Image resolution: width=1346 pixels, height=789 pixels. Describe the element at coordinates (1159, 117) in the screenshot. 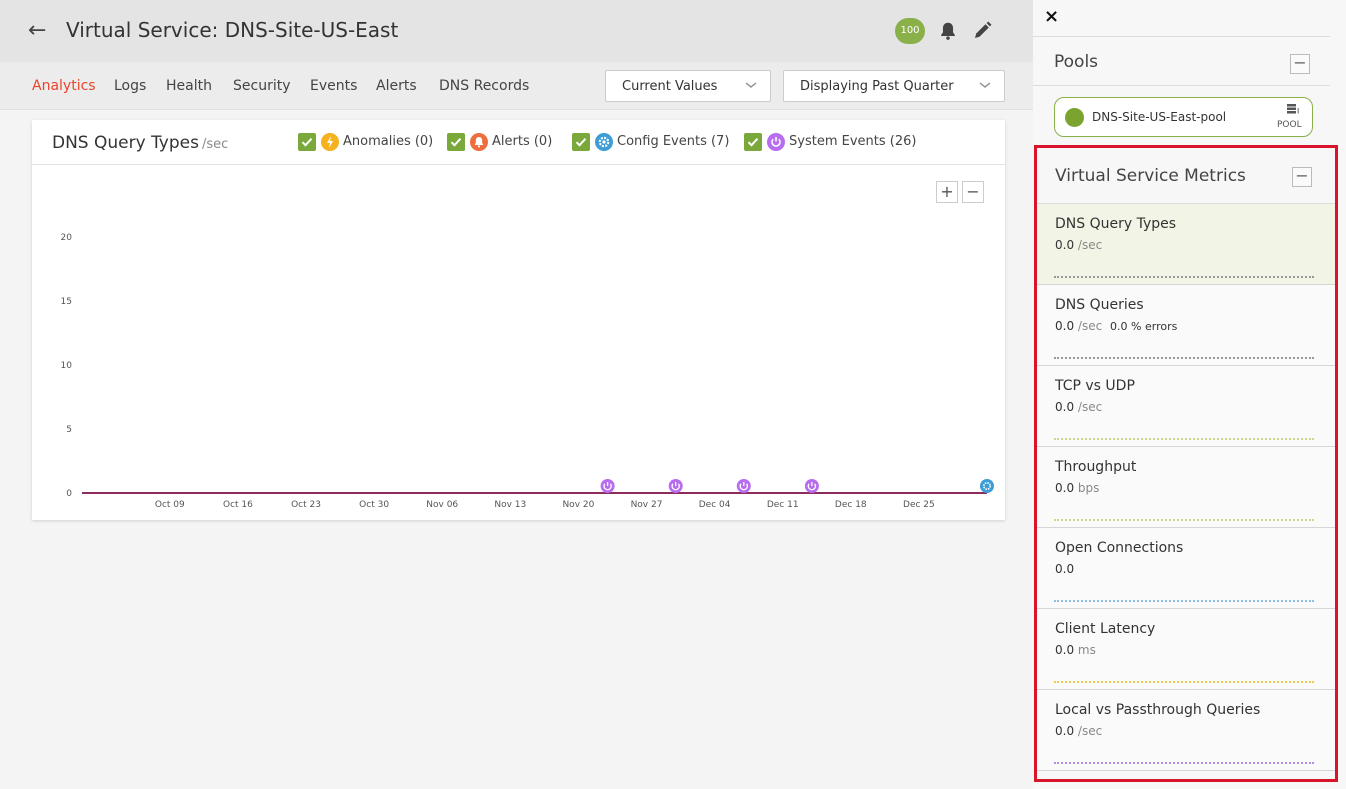

I see `pool-name: DNS-Site-US-East-pool` at that location.